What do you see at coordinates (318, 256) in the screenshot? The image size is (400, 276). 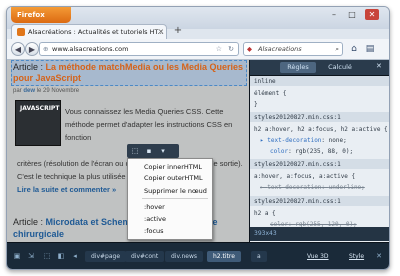 I see `view-3d-button: Vue 3D` at bounding box center [318, 256].